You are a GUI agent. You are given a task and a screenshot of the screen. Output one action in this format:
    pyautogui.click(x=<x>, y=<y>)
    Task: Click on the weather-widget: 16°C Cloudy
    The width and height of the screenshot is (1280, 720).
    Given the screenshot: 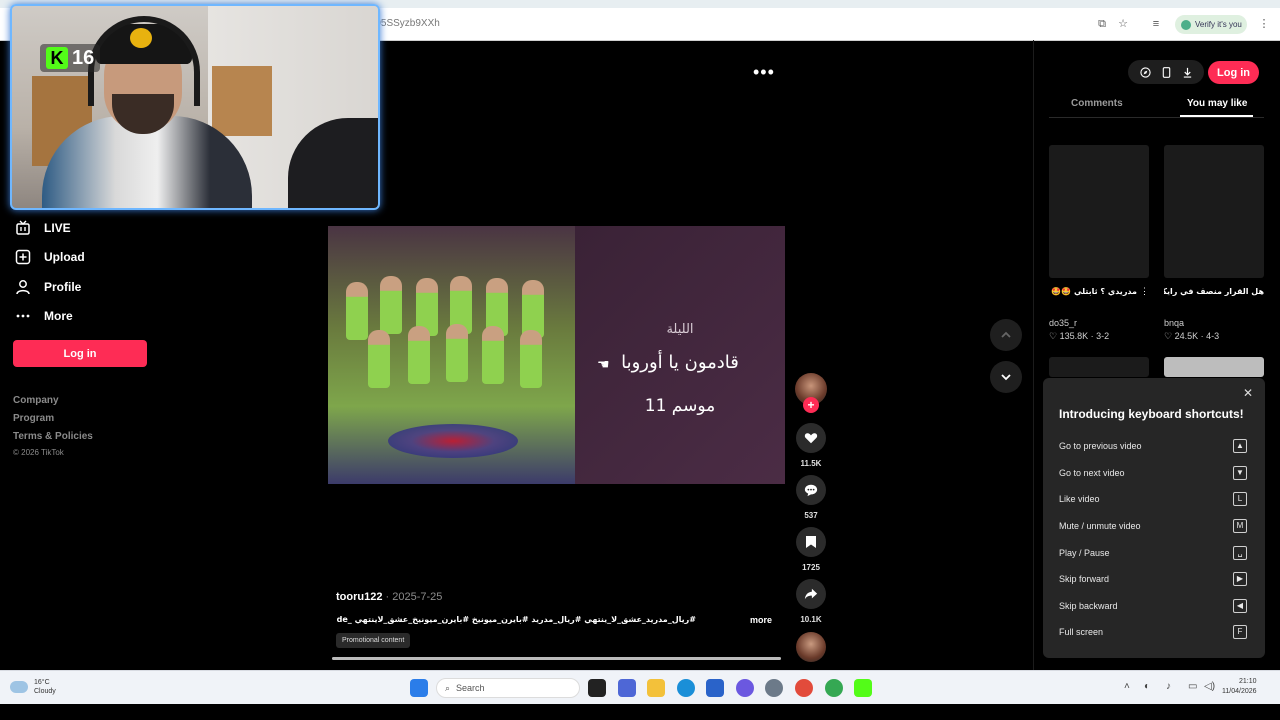 What is the action you would take?
    pyautogui.click(x=33, y=687)
    